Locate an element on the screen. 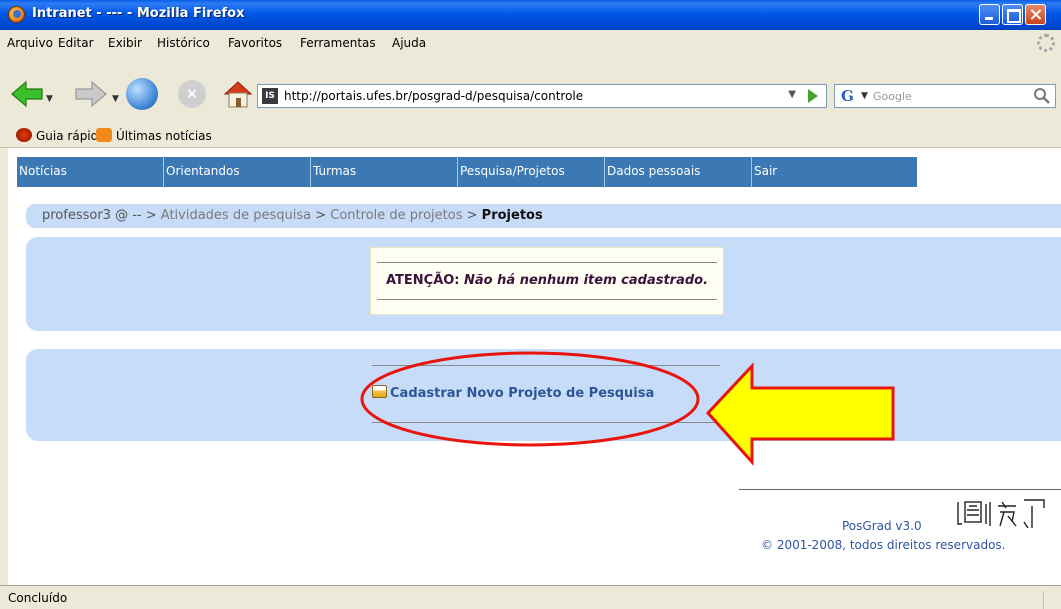 This screenshot has width=1061, height=609. menu-ajuda: Ajuda is located at coordinates (409, 43).